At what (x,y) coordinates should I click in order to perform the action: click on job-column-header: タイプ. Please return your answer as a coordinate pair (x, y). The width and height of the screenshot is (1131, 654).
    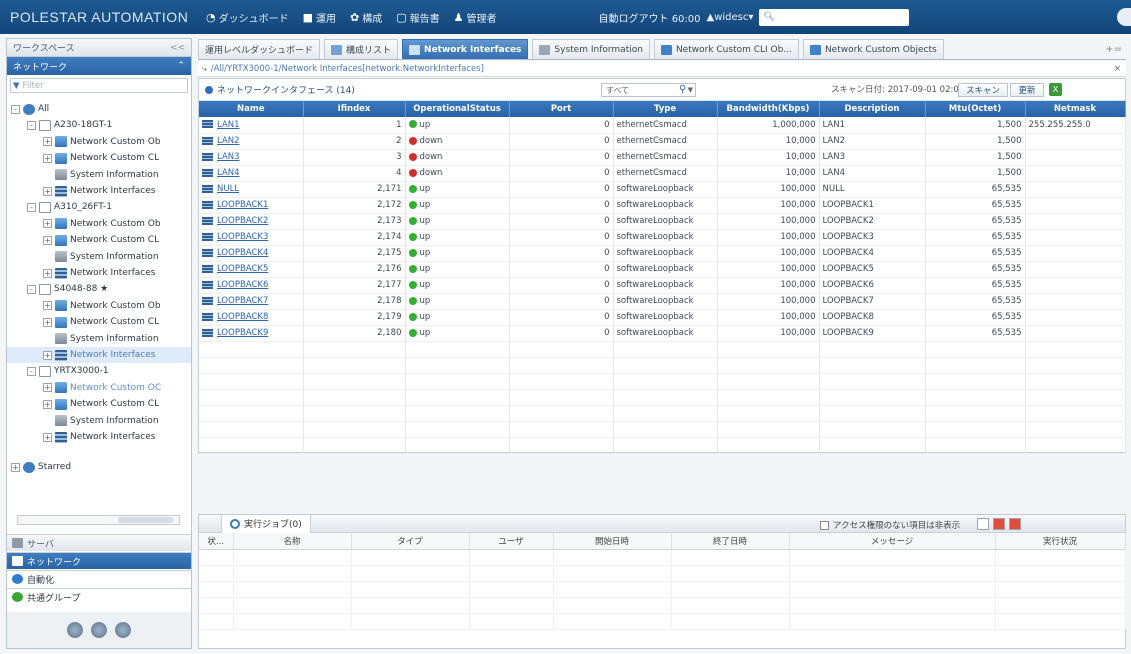
    Looking at the image, I should click on (410, 541).